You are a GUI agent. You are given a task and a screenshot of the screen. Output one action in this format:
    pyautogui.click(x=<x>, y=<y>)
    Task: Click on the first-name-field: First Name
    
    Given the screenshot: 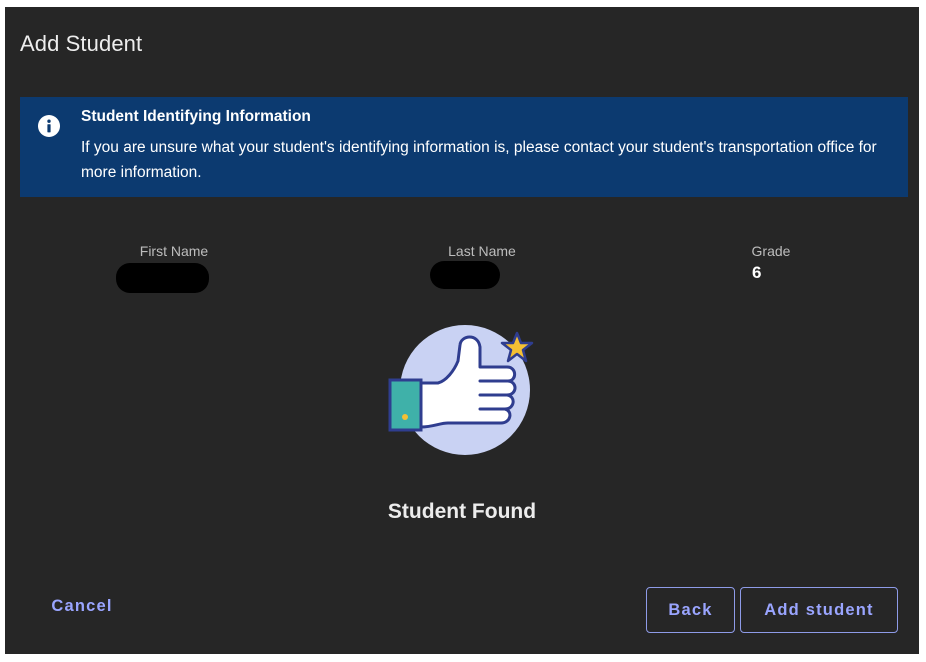 What is the action you would take?
    pyautogui.click(x=174, y=251)
    